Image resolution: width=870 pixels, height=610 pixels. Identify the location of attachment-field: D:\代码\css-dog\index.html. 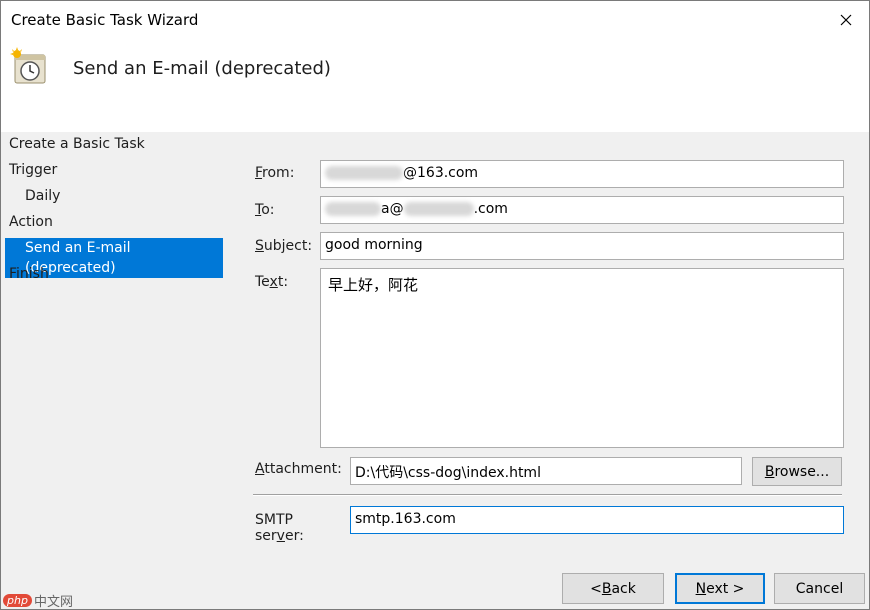
(546, 471).